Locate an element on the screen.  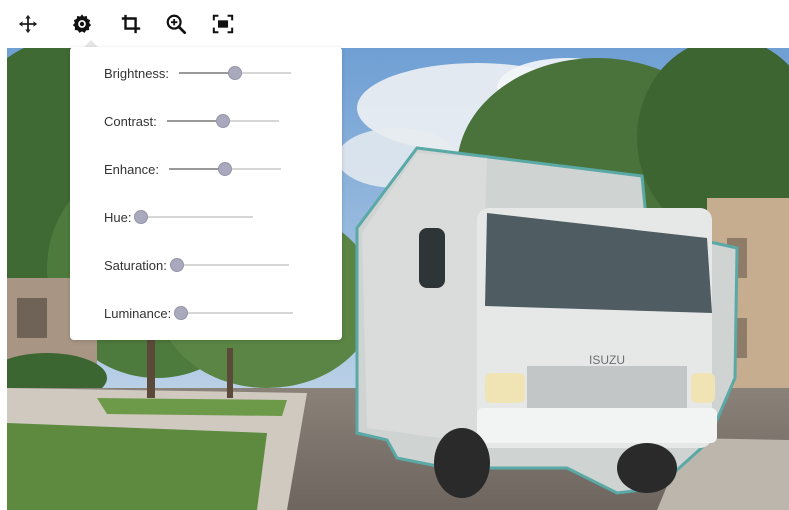
brightness-slider is located at coordinates (235, 73).